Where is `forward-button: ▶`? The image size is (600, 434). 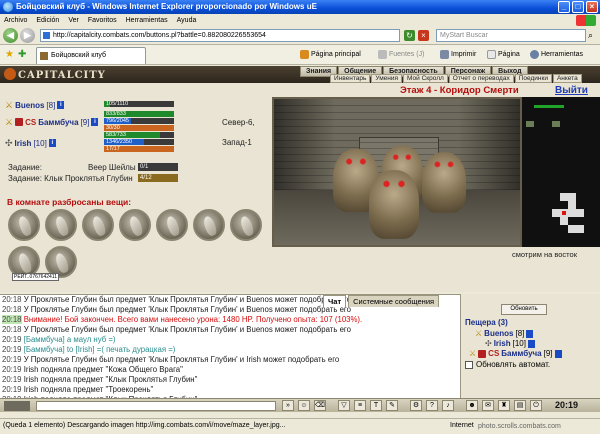
forward-button: ▶ is located at coordinates (27, 35).